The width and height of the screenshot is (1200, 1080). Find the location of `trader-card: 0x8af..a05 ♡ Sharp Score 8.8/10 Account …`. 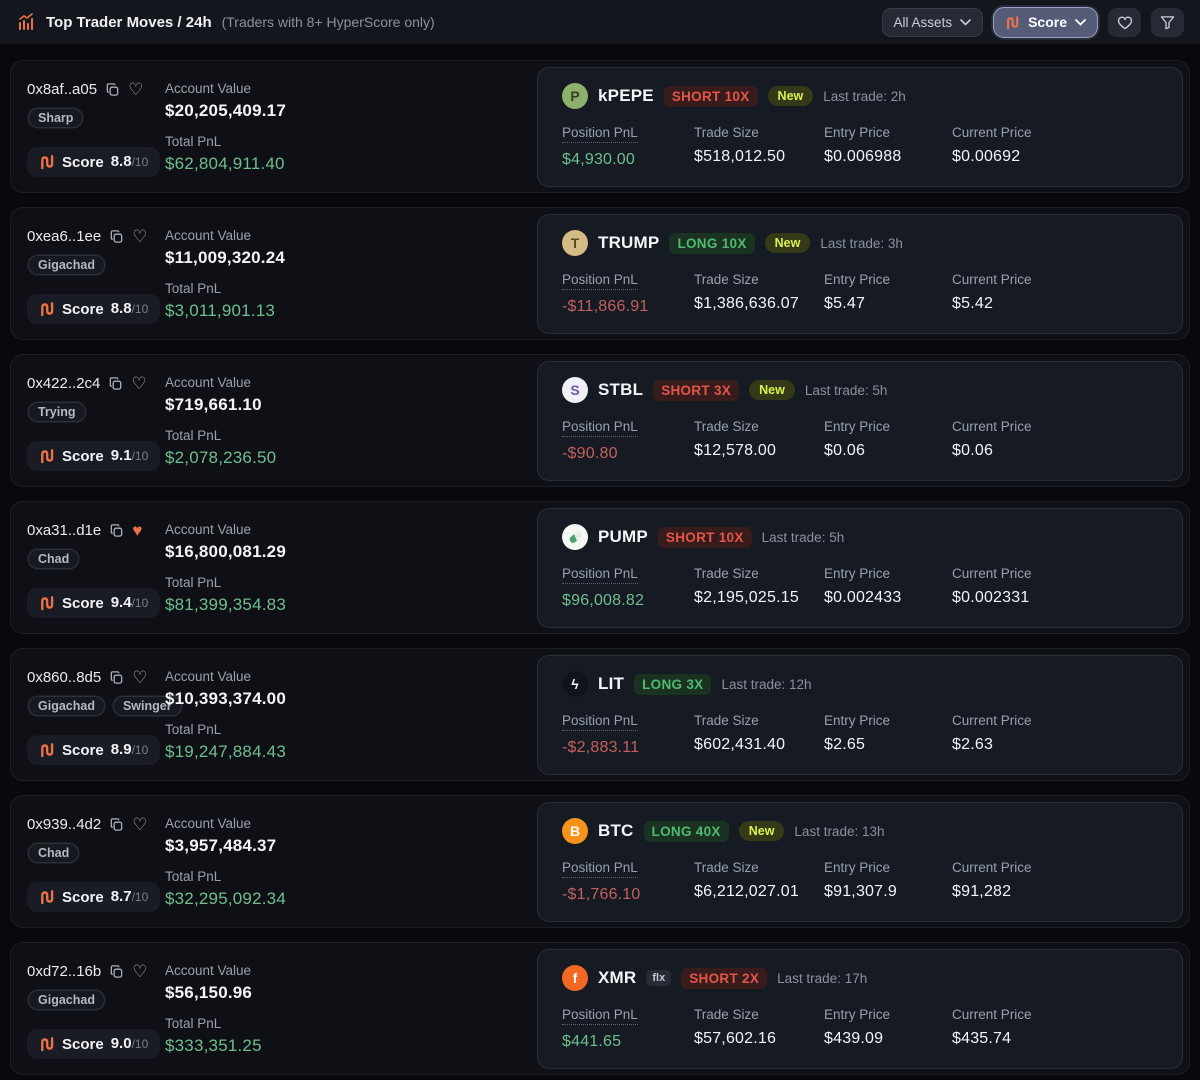

trader-card: 0x8af..a05 ♡ Sharp Score 8.8/10 Account … is located at coordinates (600, 126).